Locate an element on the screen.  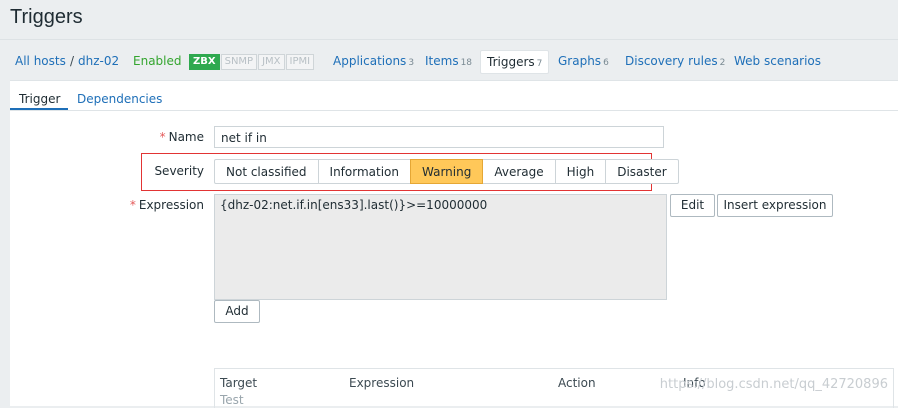
nav-graphs: Graphs 6 is located at coordinates (583, 61).